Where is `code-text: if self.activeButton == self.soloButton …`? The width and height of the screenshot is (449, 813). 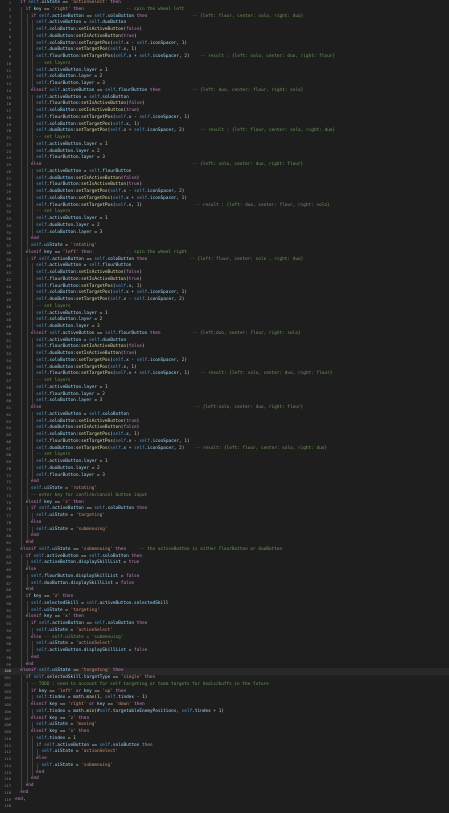 code-text: if self.activeButton == self.soloButton … is located at coordinates (89, 509).